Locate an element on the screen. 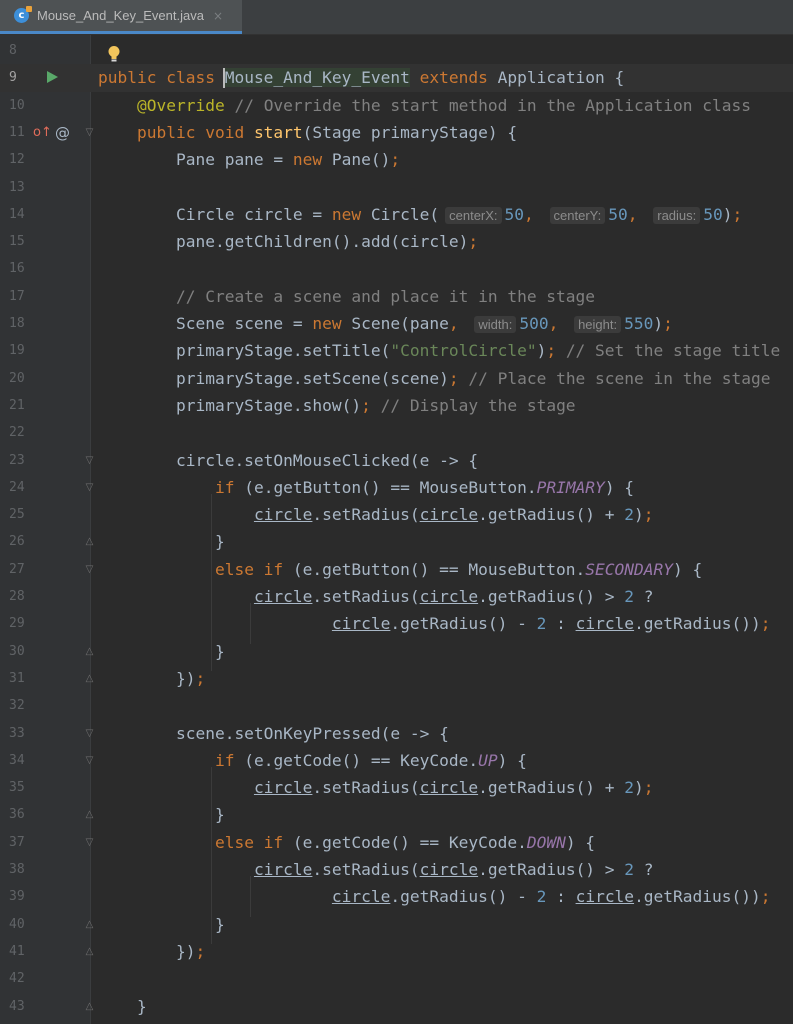  override-icon: o↑ is located at coordinates (42, 132).